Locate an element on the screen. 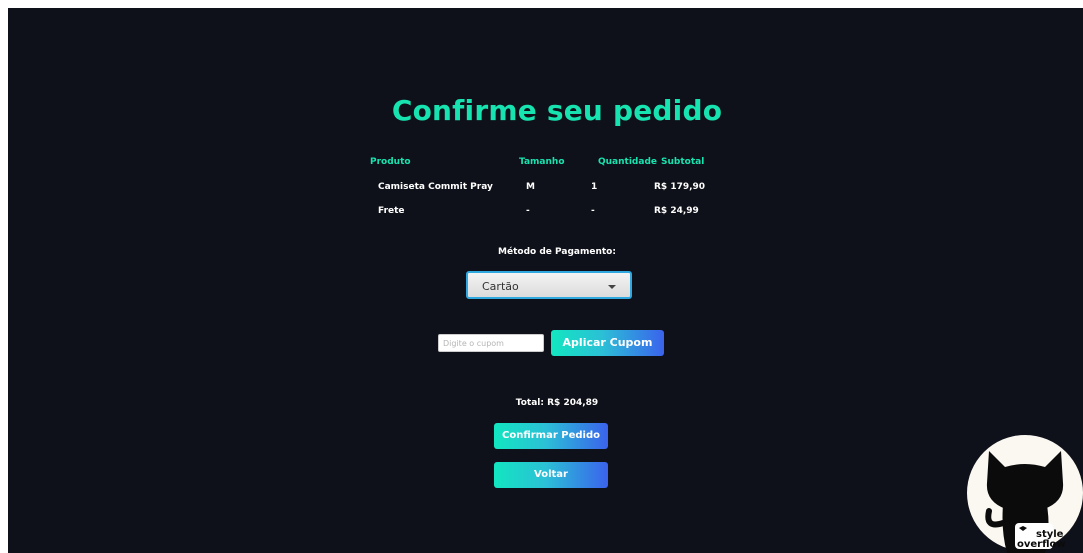 This screenshot has width=1083, height=553. column-header-produto: Produto is located at coordinates (390, 162).